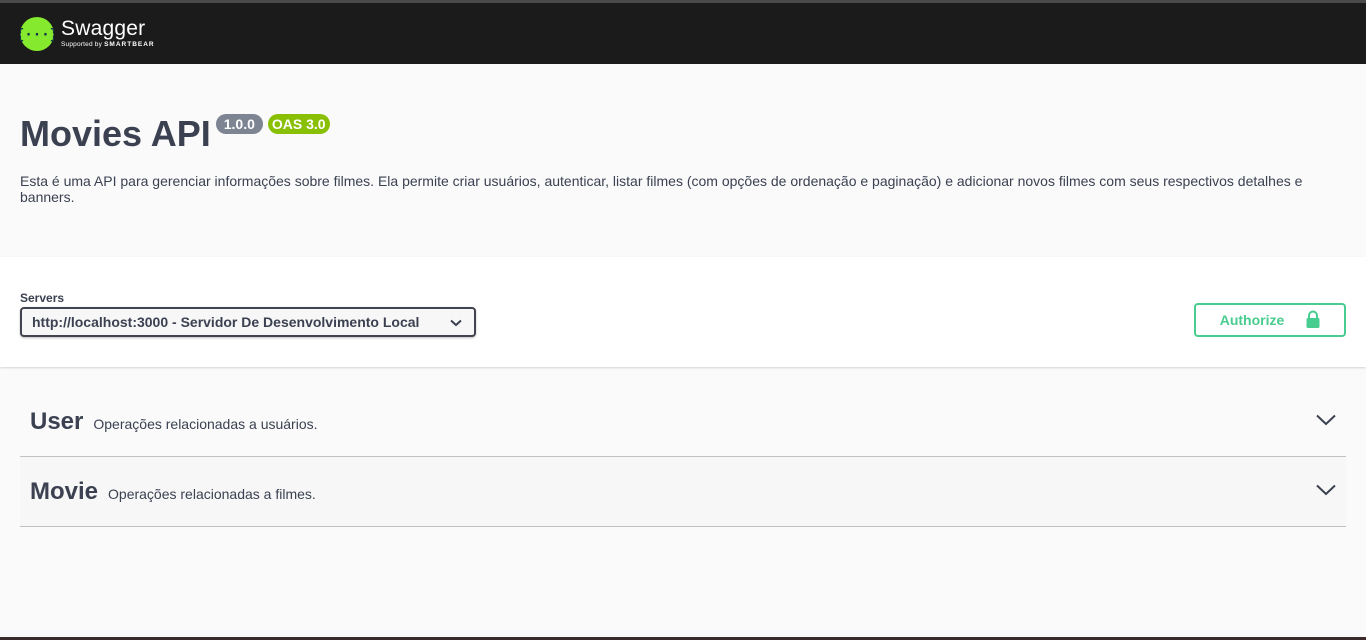  What do you see at coordinates (298, 124) in the screenshot?
I see `oas-badge: OAS 3.0` at bounding box center [298, 124].